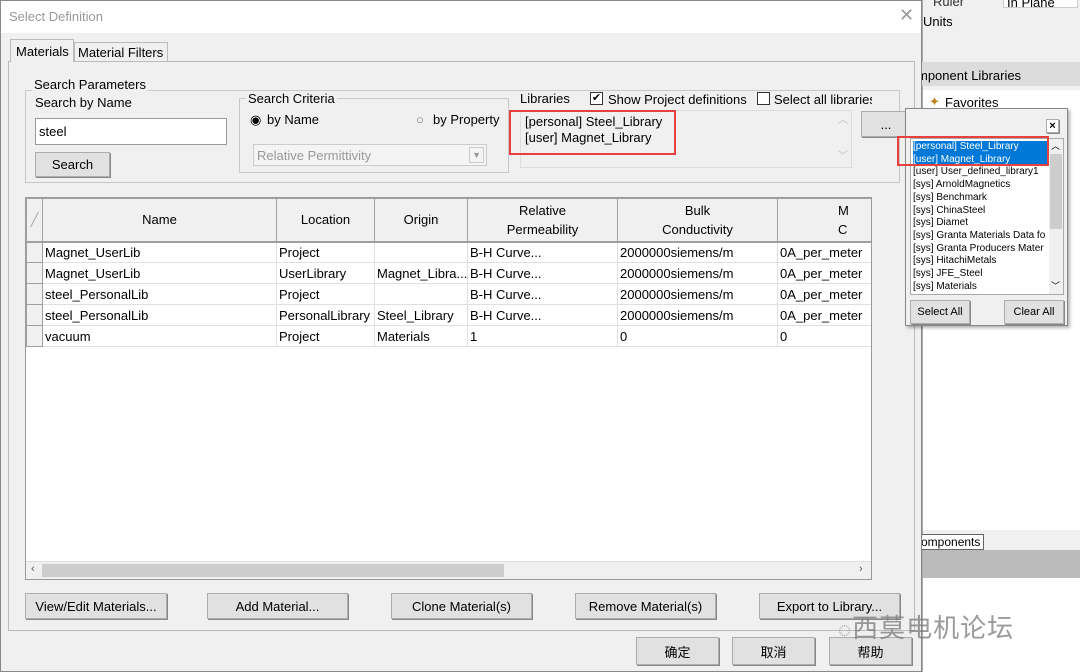  Describe the element at coordinates (131, 131) in the screenshot. I see `search-name-input` at that location.